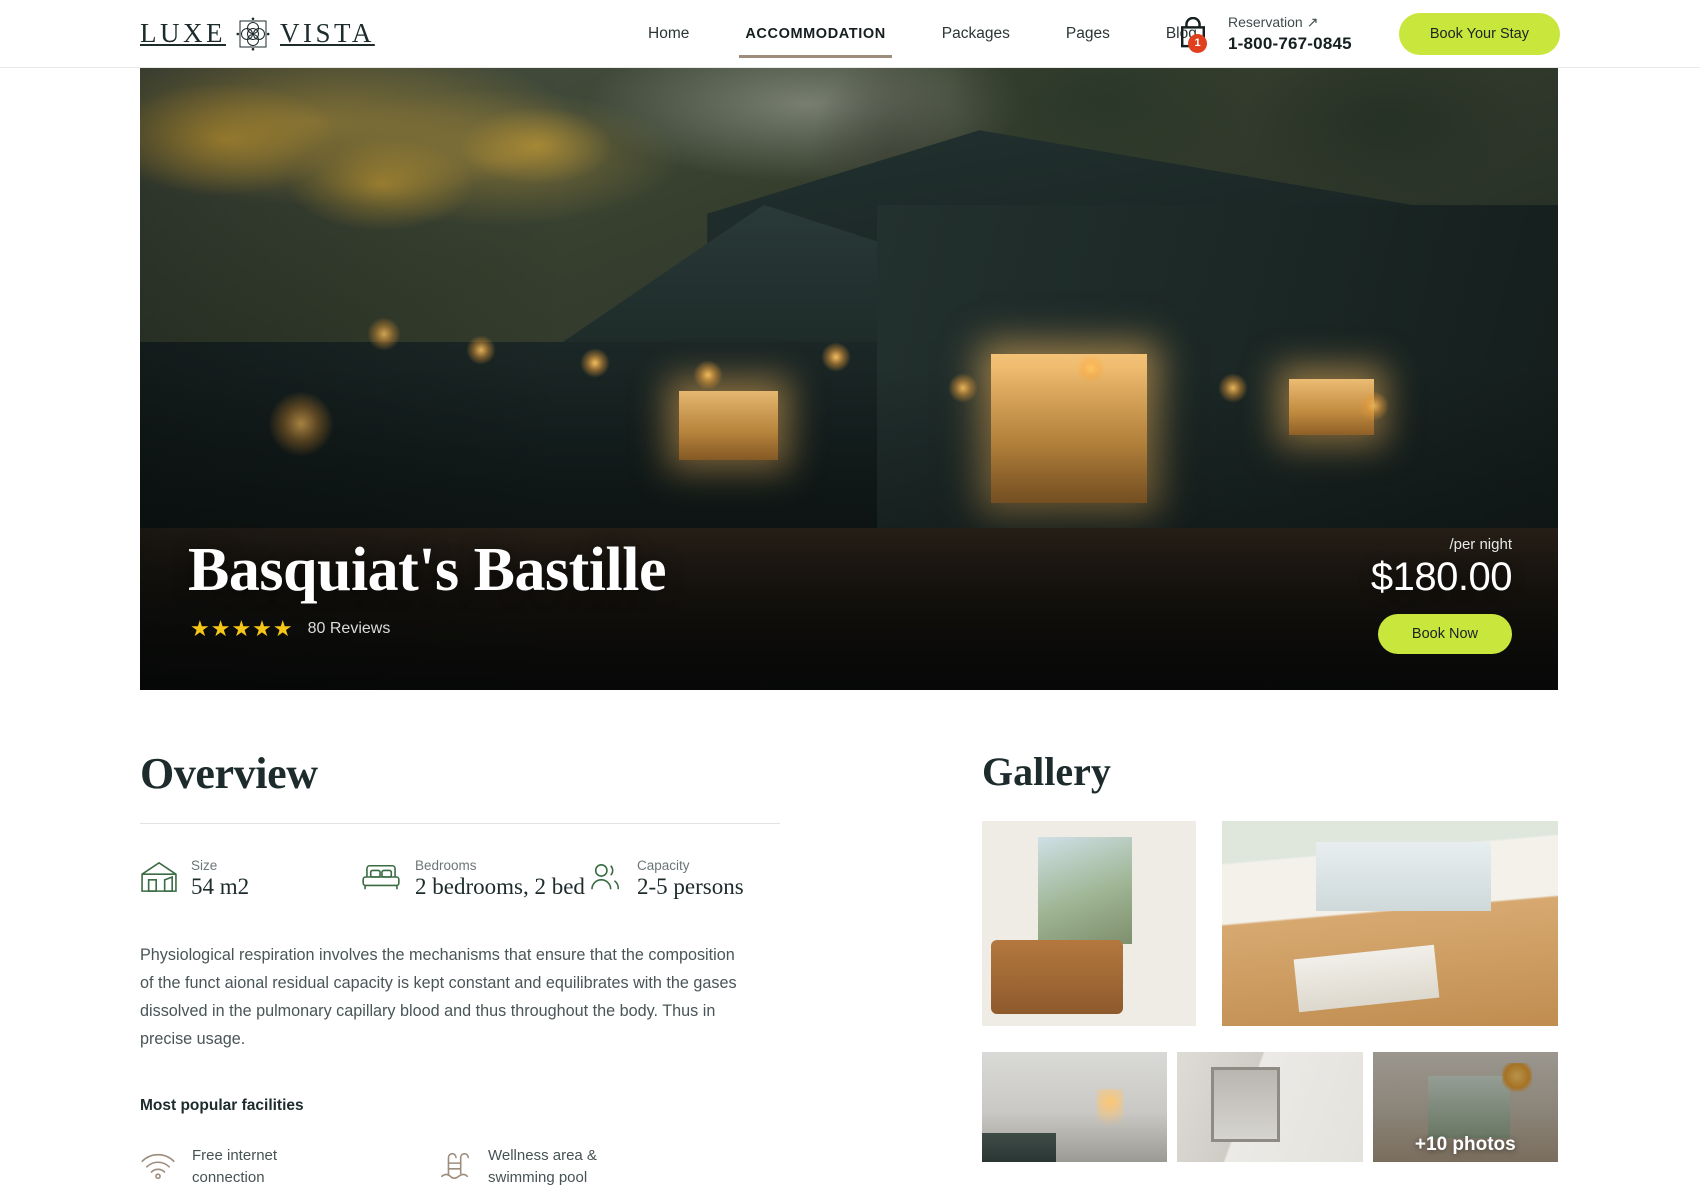 This screenshot has width=1700, height=1189. I want to click on gallery-image-living-room, so click(1089, 923).